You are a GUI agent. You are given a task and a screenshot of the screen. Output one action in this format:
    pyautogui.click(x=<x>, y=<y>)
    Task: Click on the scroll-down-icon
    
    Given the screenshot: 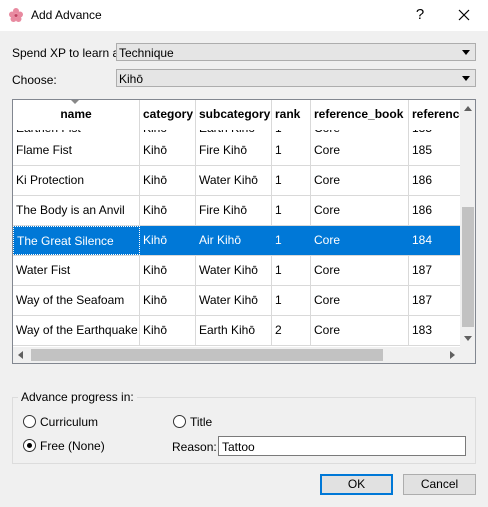 What is the action you would take?
    pyautogui.click(x=468, y=338)
    